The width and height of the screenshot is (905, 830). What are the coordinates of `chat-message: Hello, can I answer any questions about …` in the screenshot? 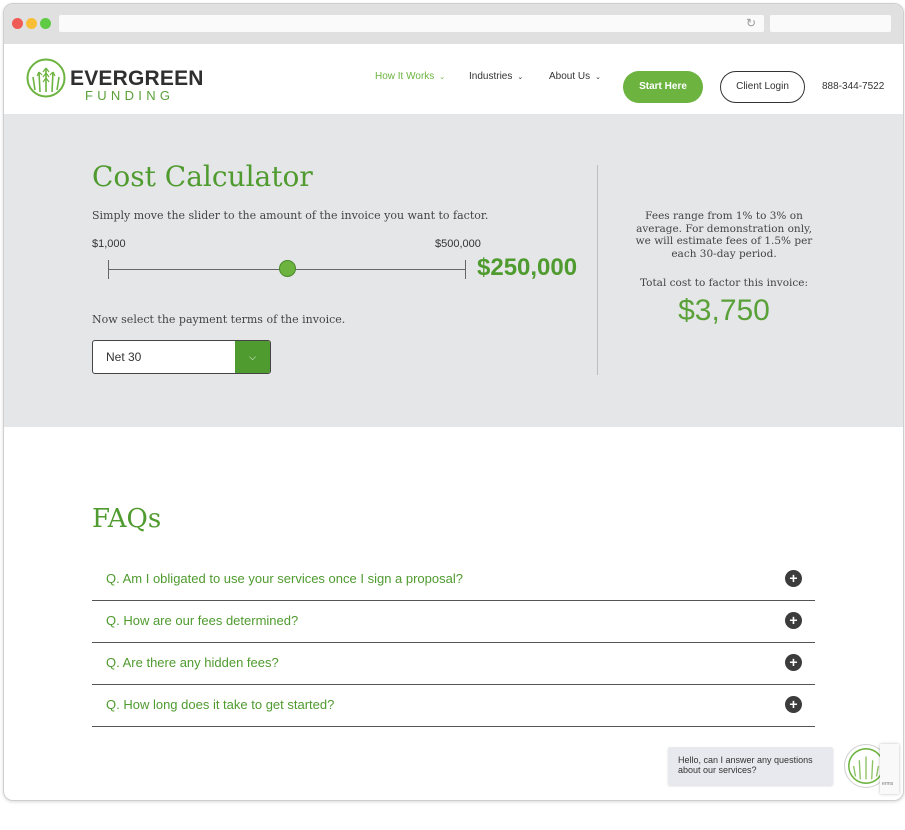 It's located at (745, 765).